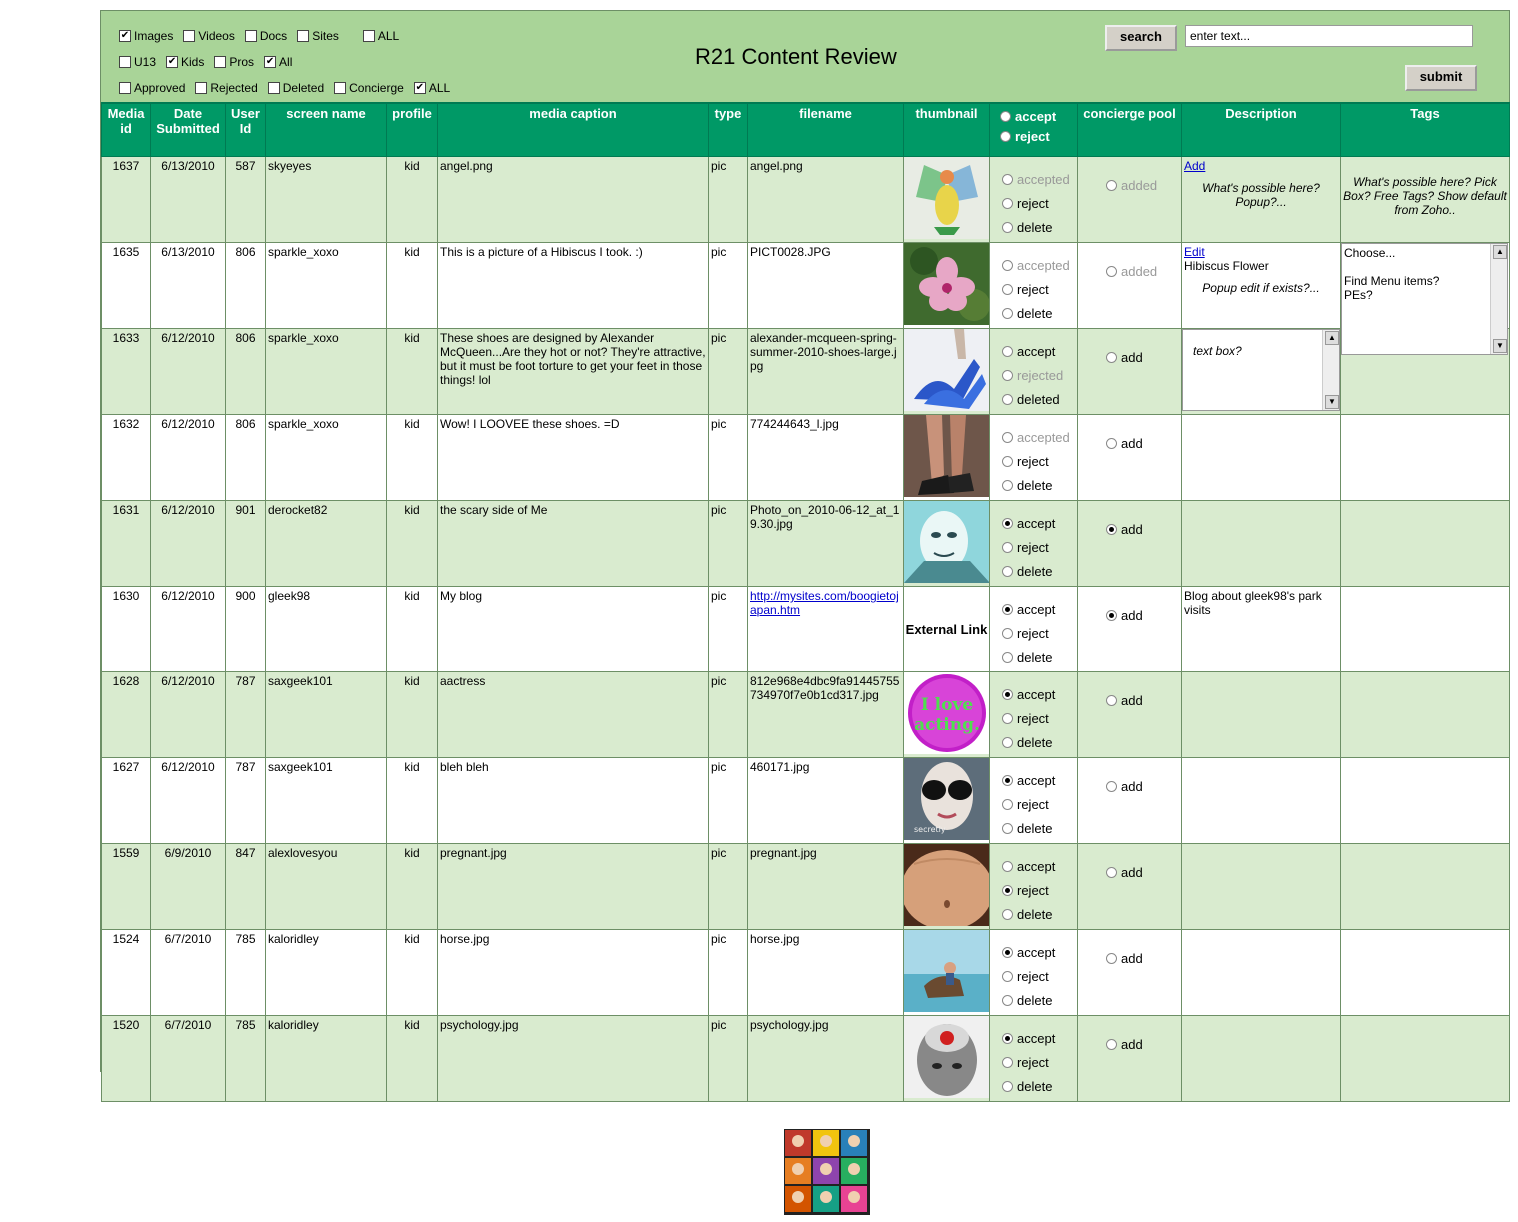 This screenshot has width=1518, height=1222. Describe the element at coordinates (1424, 299) in the screenshot. I see `tags-select-box: Choose... Find Menu items? PEs? ▲ ▼` at that location.